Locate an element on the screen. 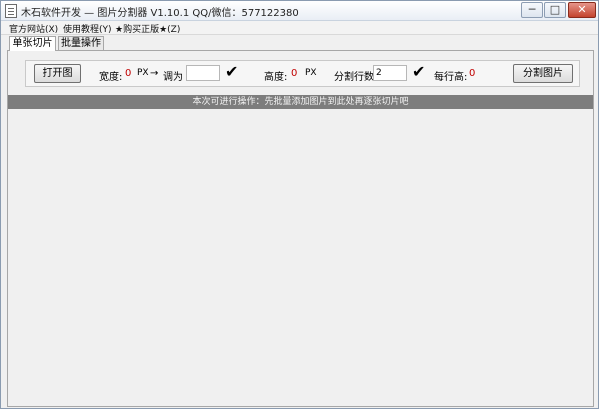 The height and width of the screenshot is (409, 599). width-unit: PX is located at coordinates (143, 73).